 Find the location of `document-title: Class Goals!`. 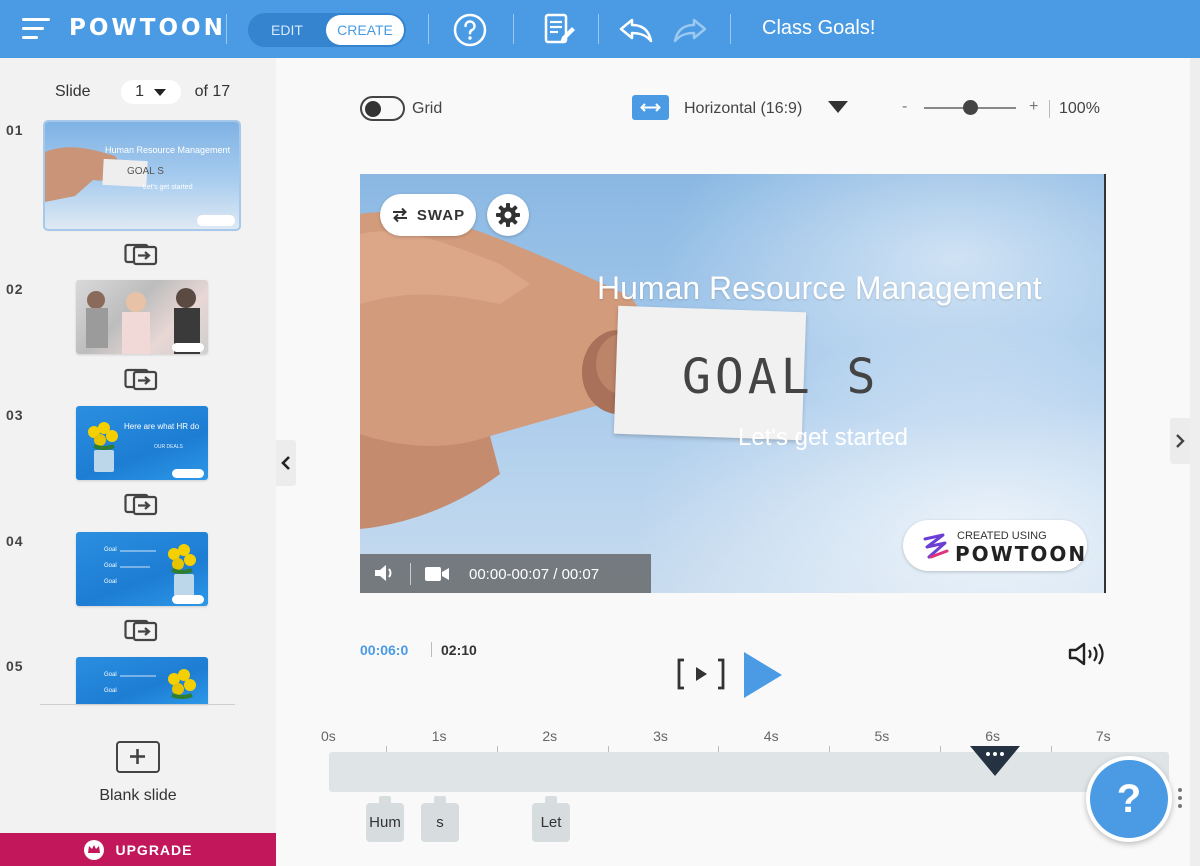

document-title: Class Goals! is located at coordinates (818, 28).